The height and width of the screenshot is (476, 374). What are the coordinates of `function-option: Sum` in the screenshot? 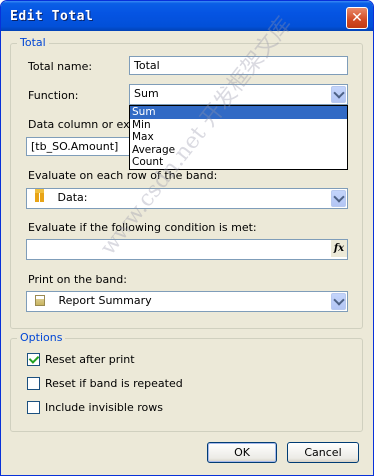 It's located at (238, 112).